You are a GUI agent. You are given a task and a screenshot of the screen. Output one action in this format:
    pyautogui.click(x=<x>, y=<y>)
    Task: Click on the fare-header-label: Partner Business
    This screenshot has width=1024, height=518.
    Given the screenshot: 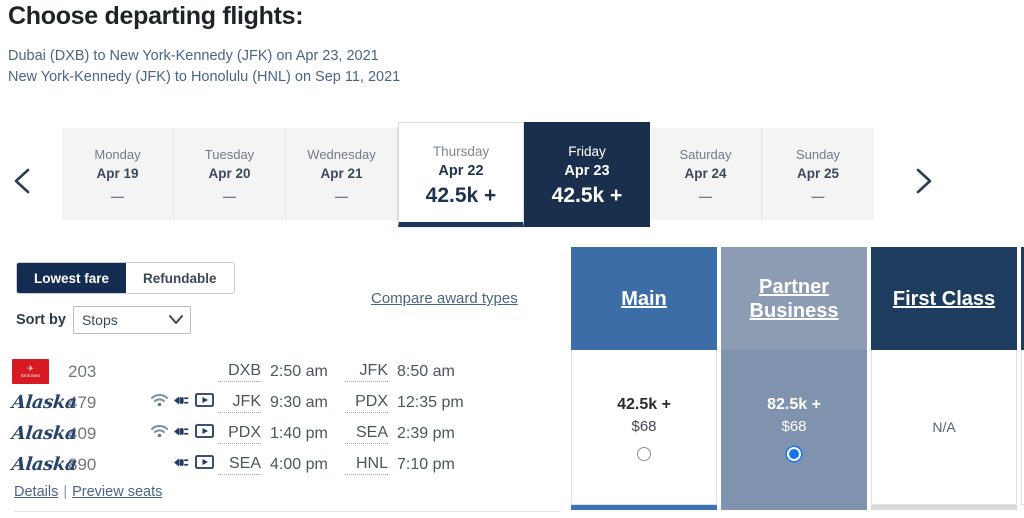 What is the action you would take?
    pyautogui.click(x=794, y=298)
    